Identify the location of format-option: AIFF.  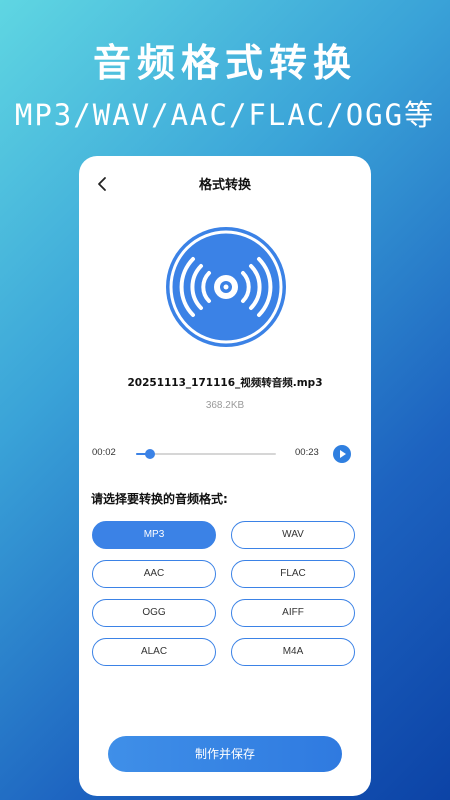
(293, 613).